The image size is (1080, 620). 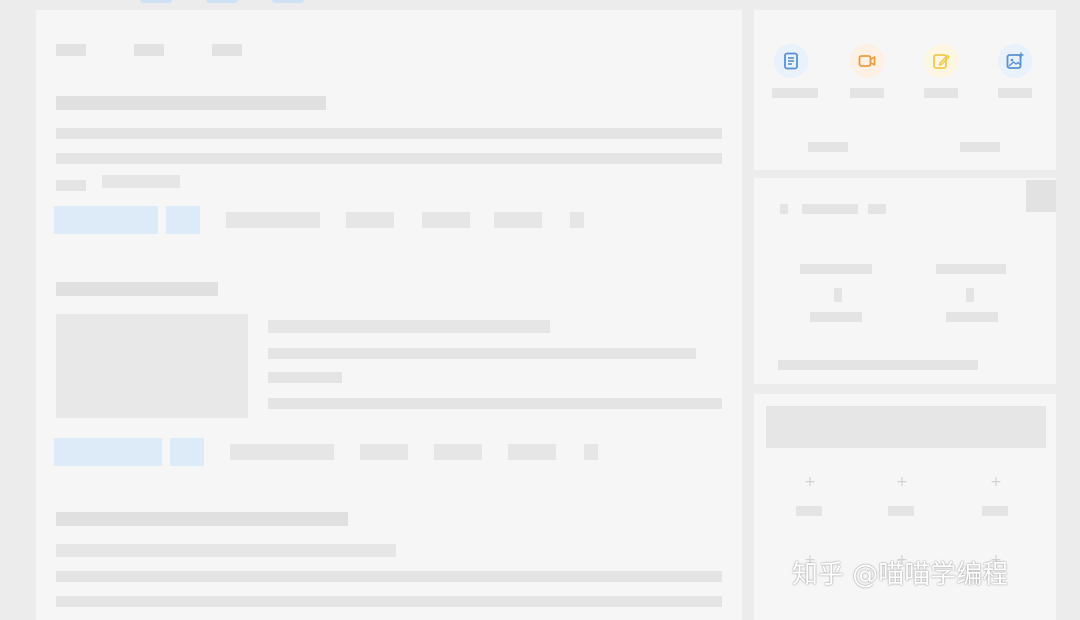 I want to click on creator-icon, so click(x=784, y=209).